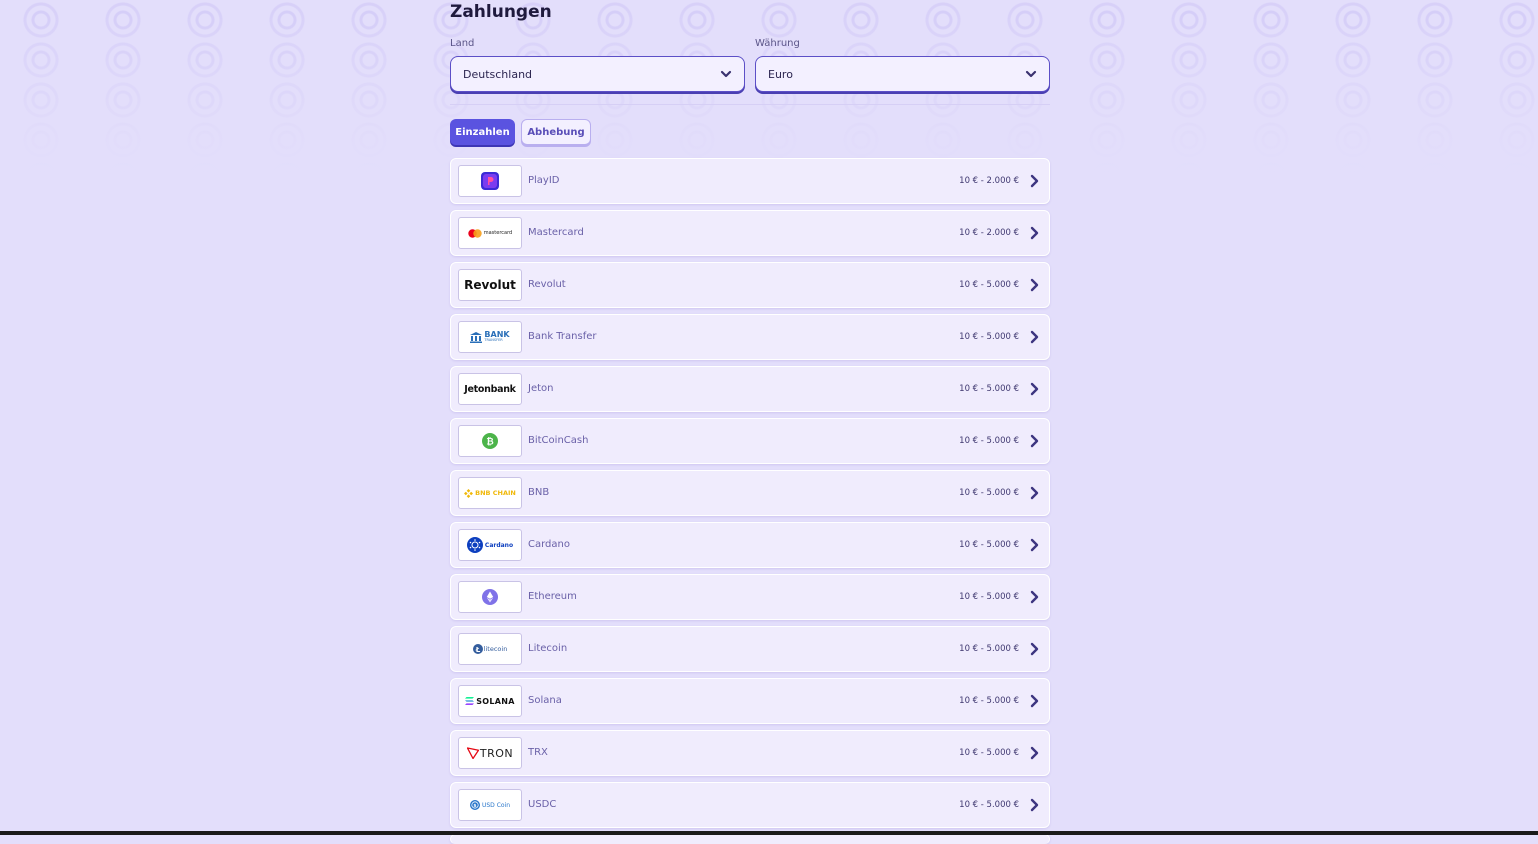  Describe the element at coordinates (556, 132) in the screenshot. I see `tab-withdrawal: Abhebung` at that location.